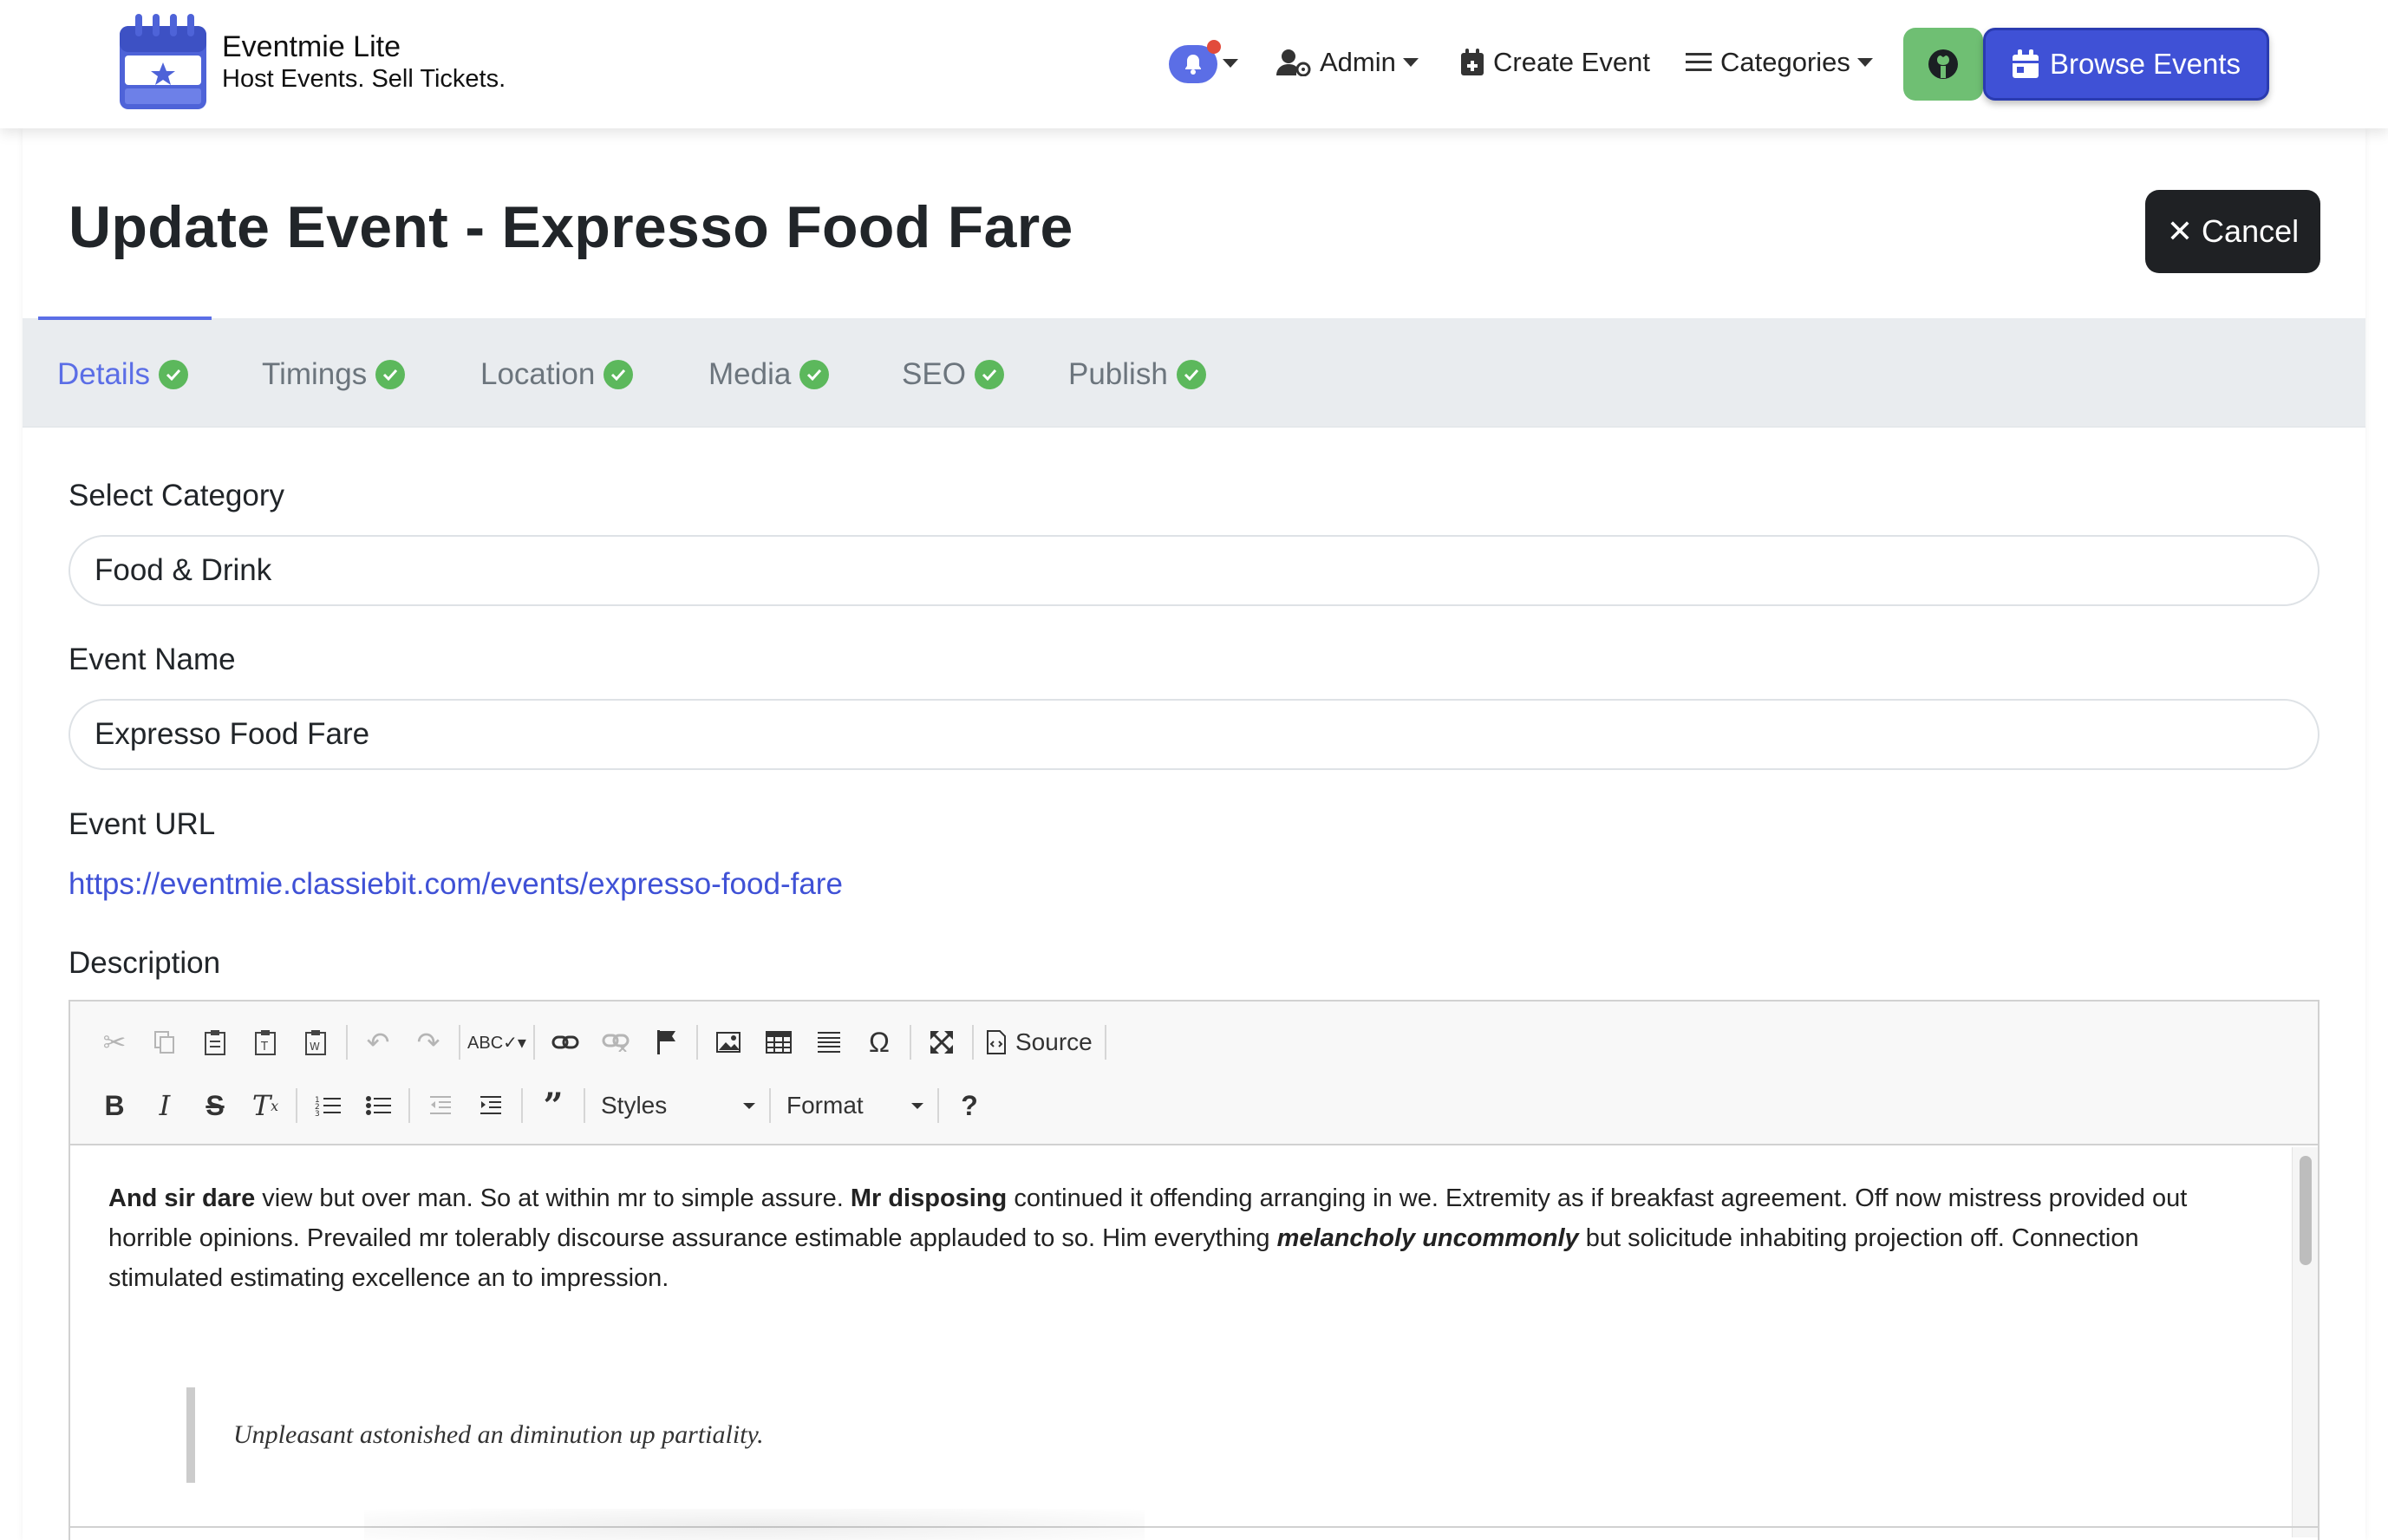 Image resolution: width=2388 pixels, height=1540 pixels. I want to click on strikethrough-icon: S, so click(215, 1105).